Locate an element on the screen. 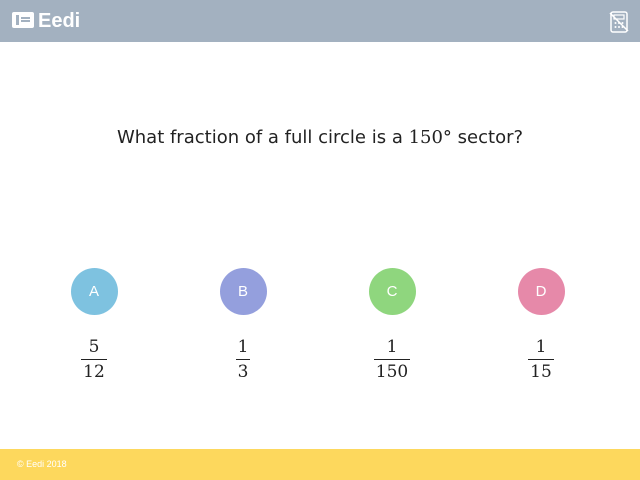 The image size is (640, 480). fraction-denominator: 15 is located at coordinates (541, 372).